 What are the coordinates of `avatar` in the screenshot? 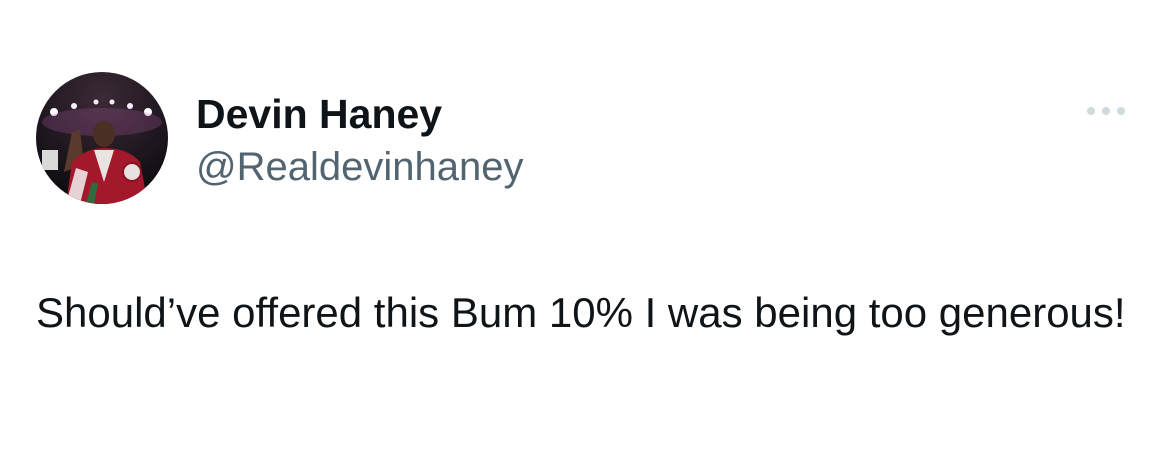 It's located at (102, 138).